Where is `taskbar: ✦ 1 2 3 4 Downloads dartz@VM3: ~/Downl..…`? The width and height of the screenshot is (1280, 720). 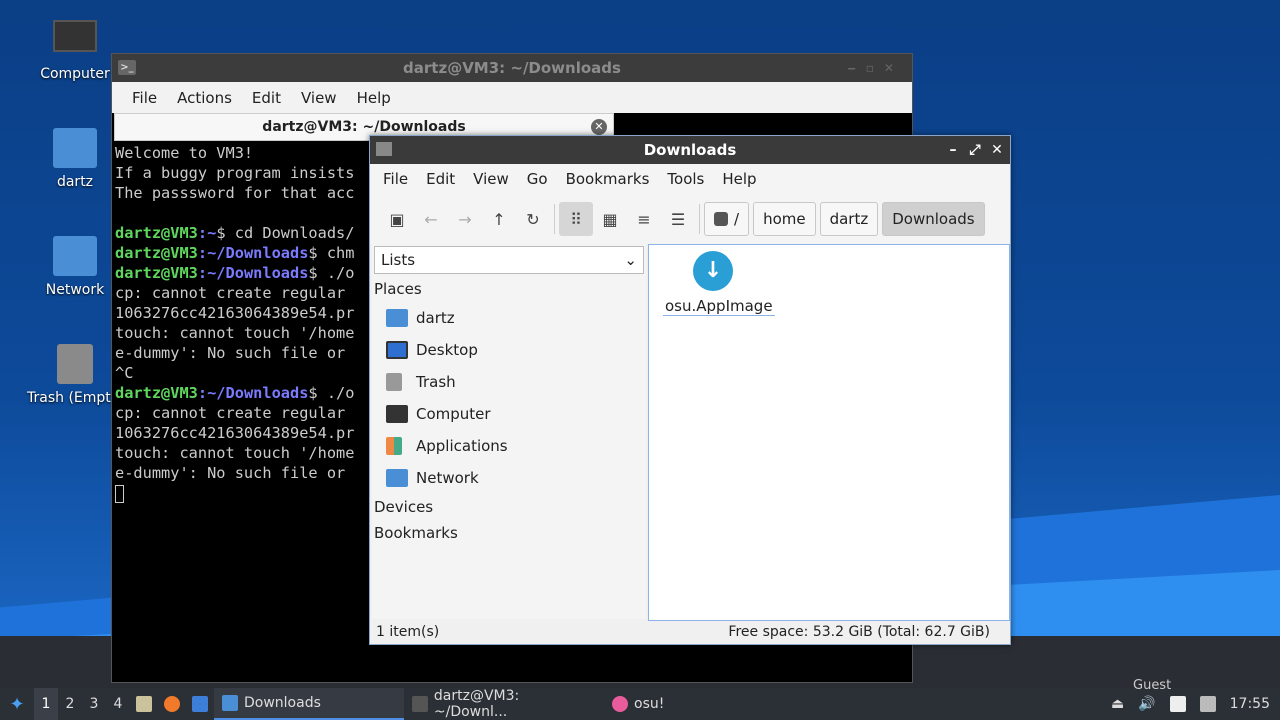
taskbar: ✦ 1 2 3 4 Downloads dartz@VM3: ~/Downl..… is located at coordinates (640, 704).